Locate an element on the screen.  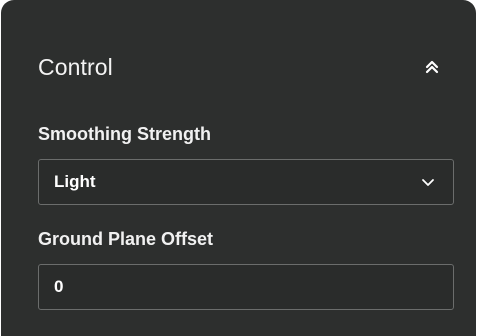
smoothing-strength-select: Light is located at coordinates (246, 182).